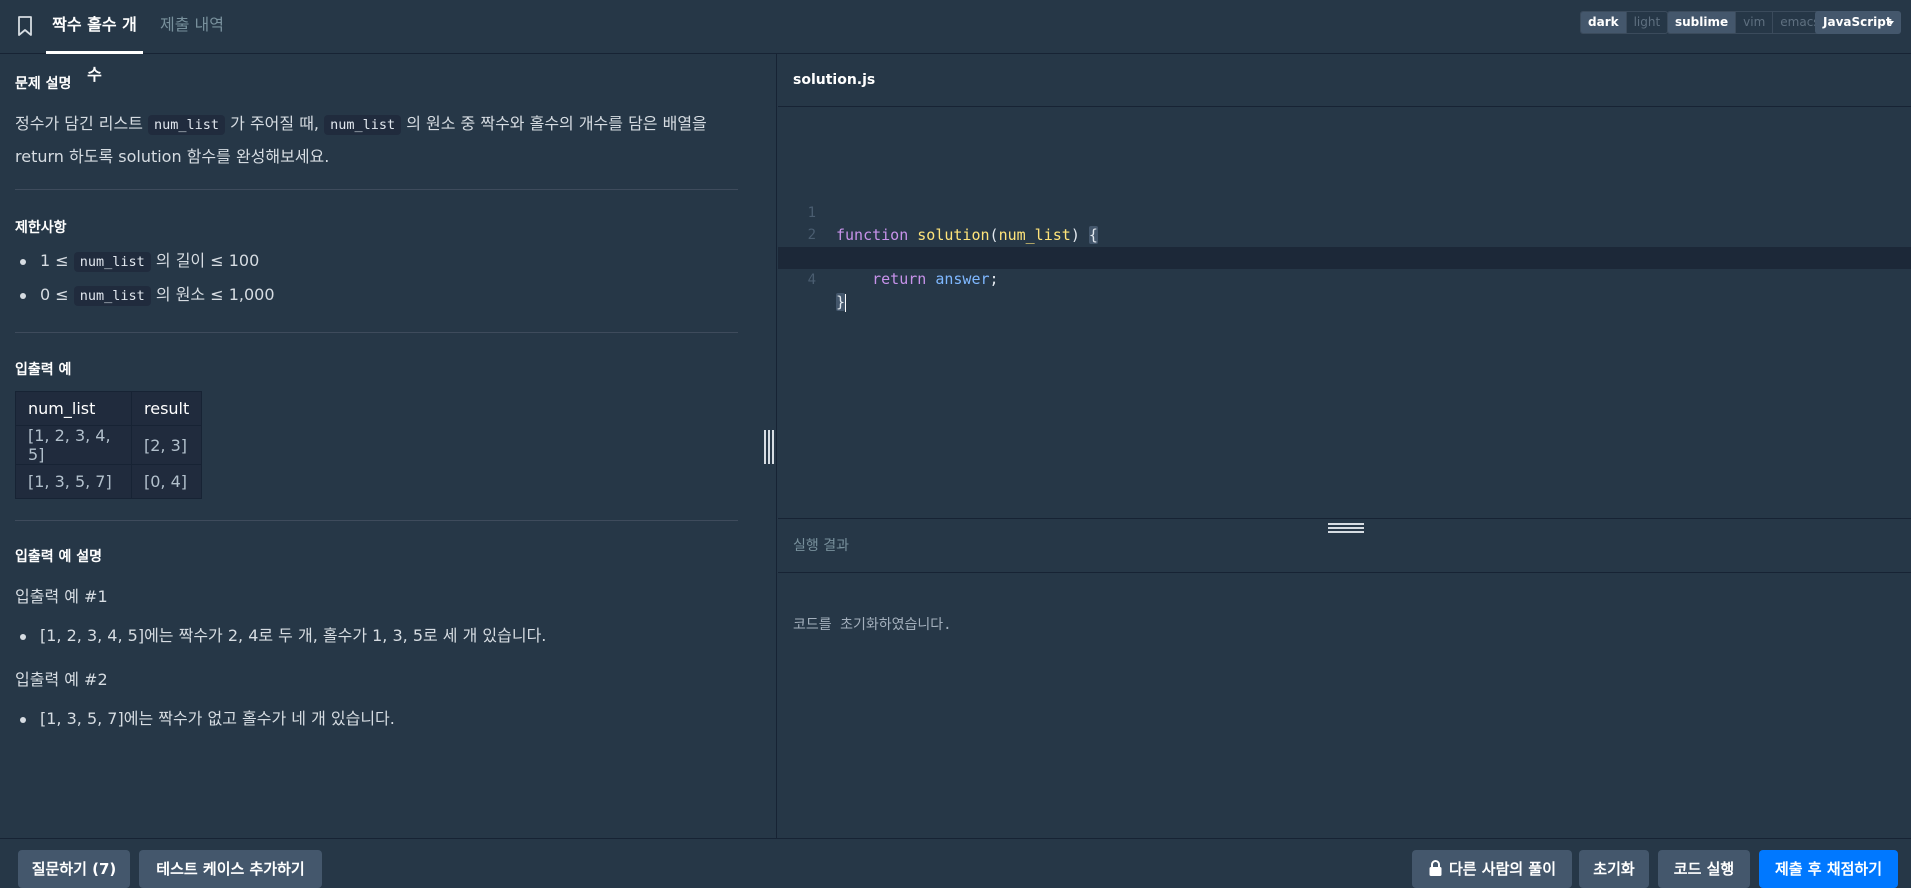  I want to click on horizontal-resize-handle, so click(1346, 528).